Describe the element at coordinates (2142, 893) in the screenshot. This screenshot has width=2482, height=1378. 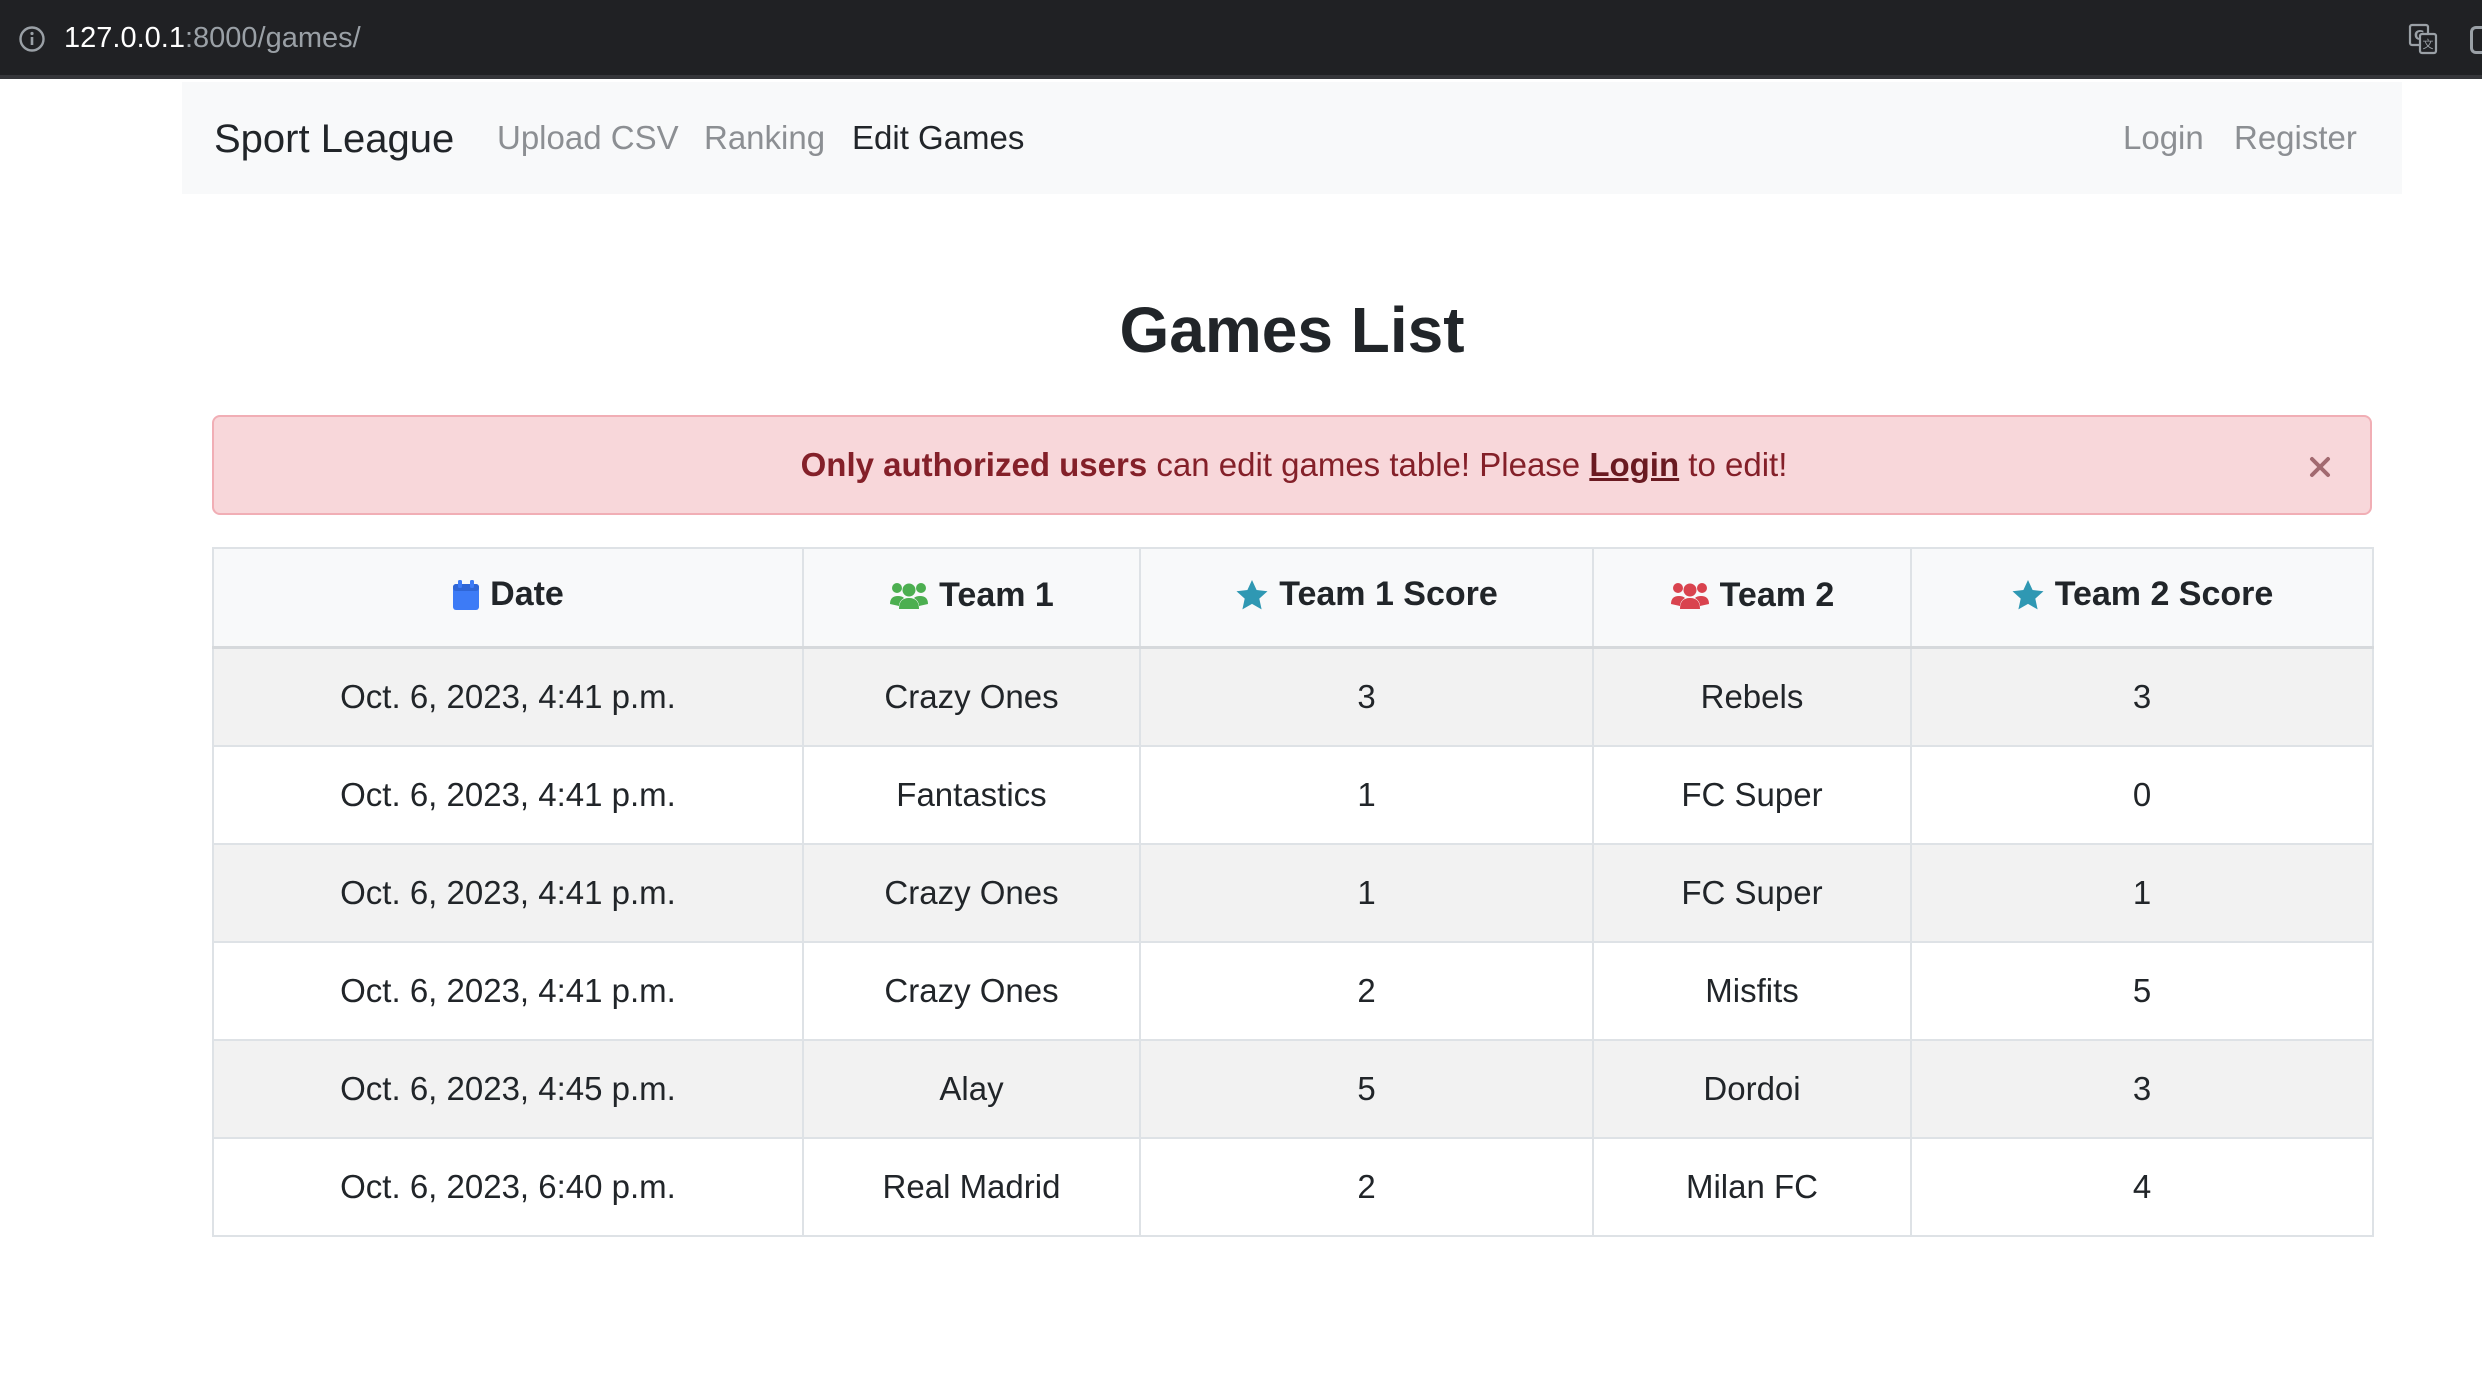
I see `cell-team2-score: 1` at that location.